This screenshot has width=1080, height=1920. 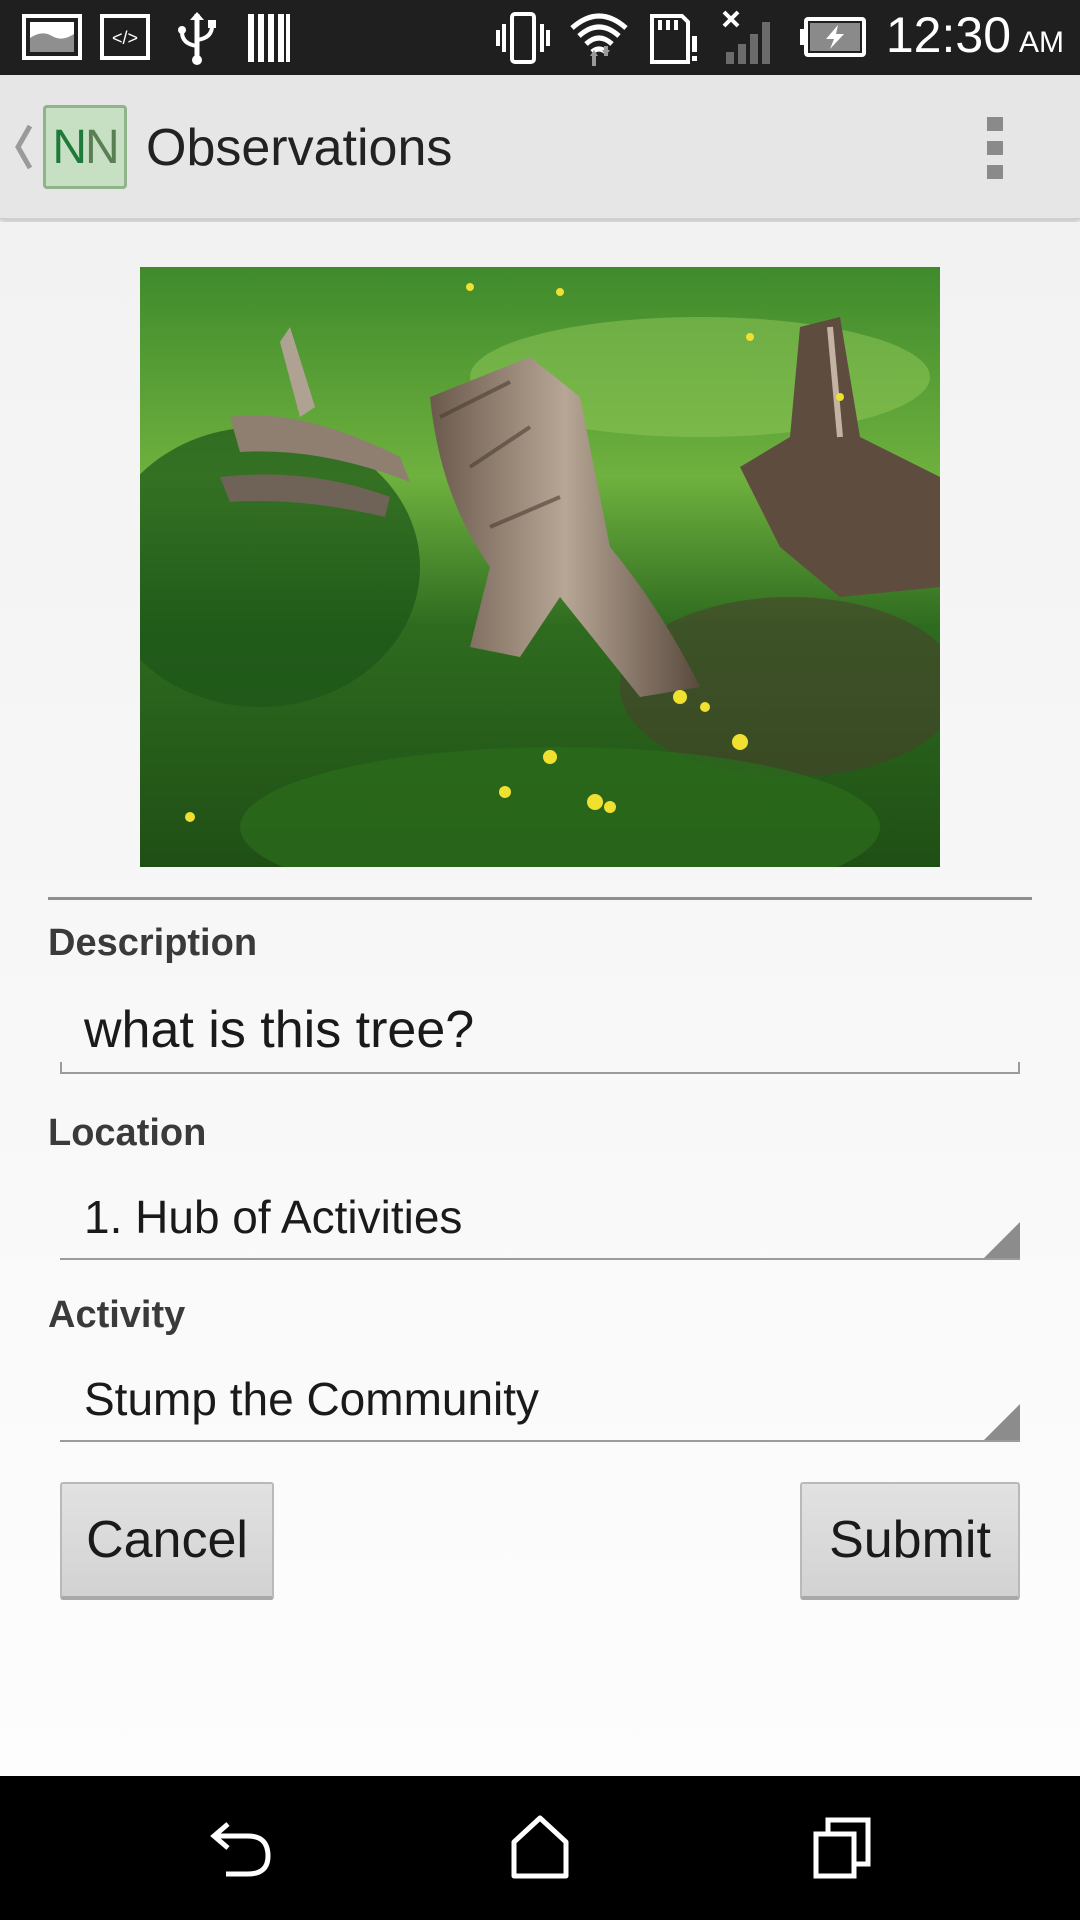 I want to click on vibrate-icon, so click(x=523, y=38).